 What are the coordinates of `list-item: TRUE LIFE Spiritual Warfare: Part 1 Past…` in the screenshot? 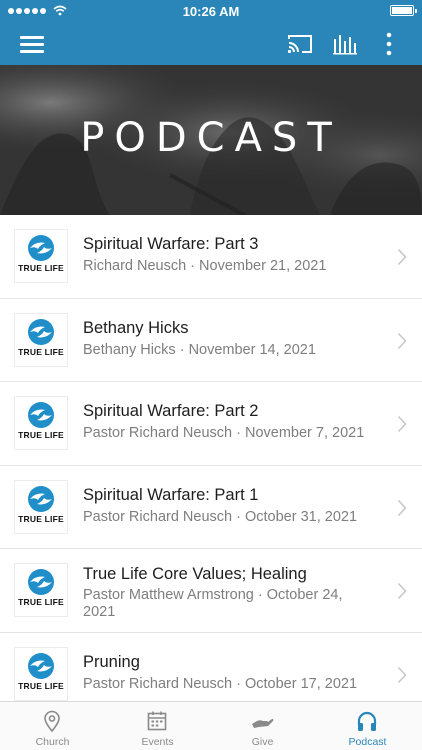 It's located at (211, 507).